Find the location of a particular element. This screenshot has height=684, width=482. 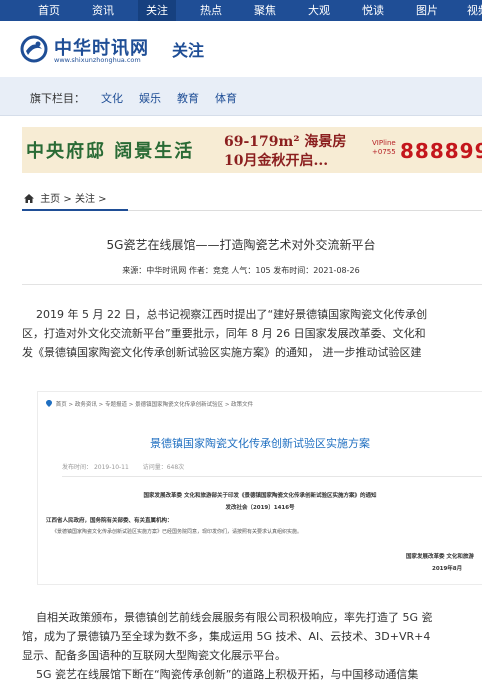

embedded-signature: 国家发展改革委 文化和旅游 is located at coordinates (440, 557).